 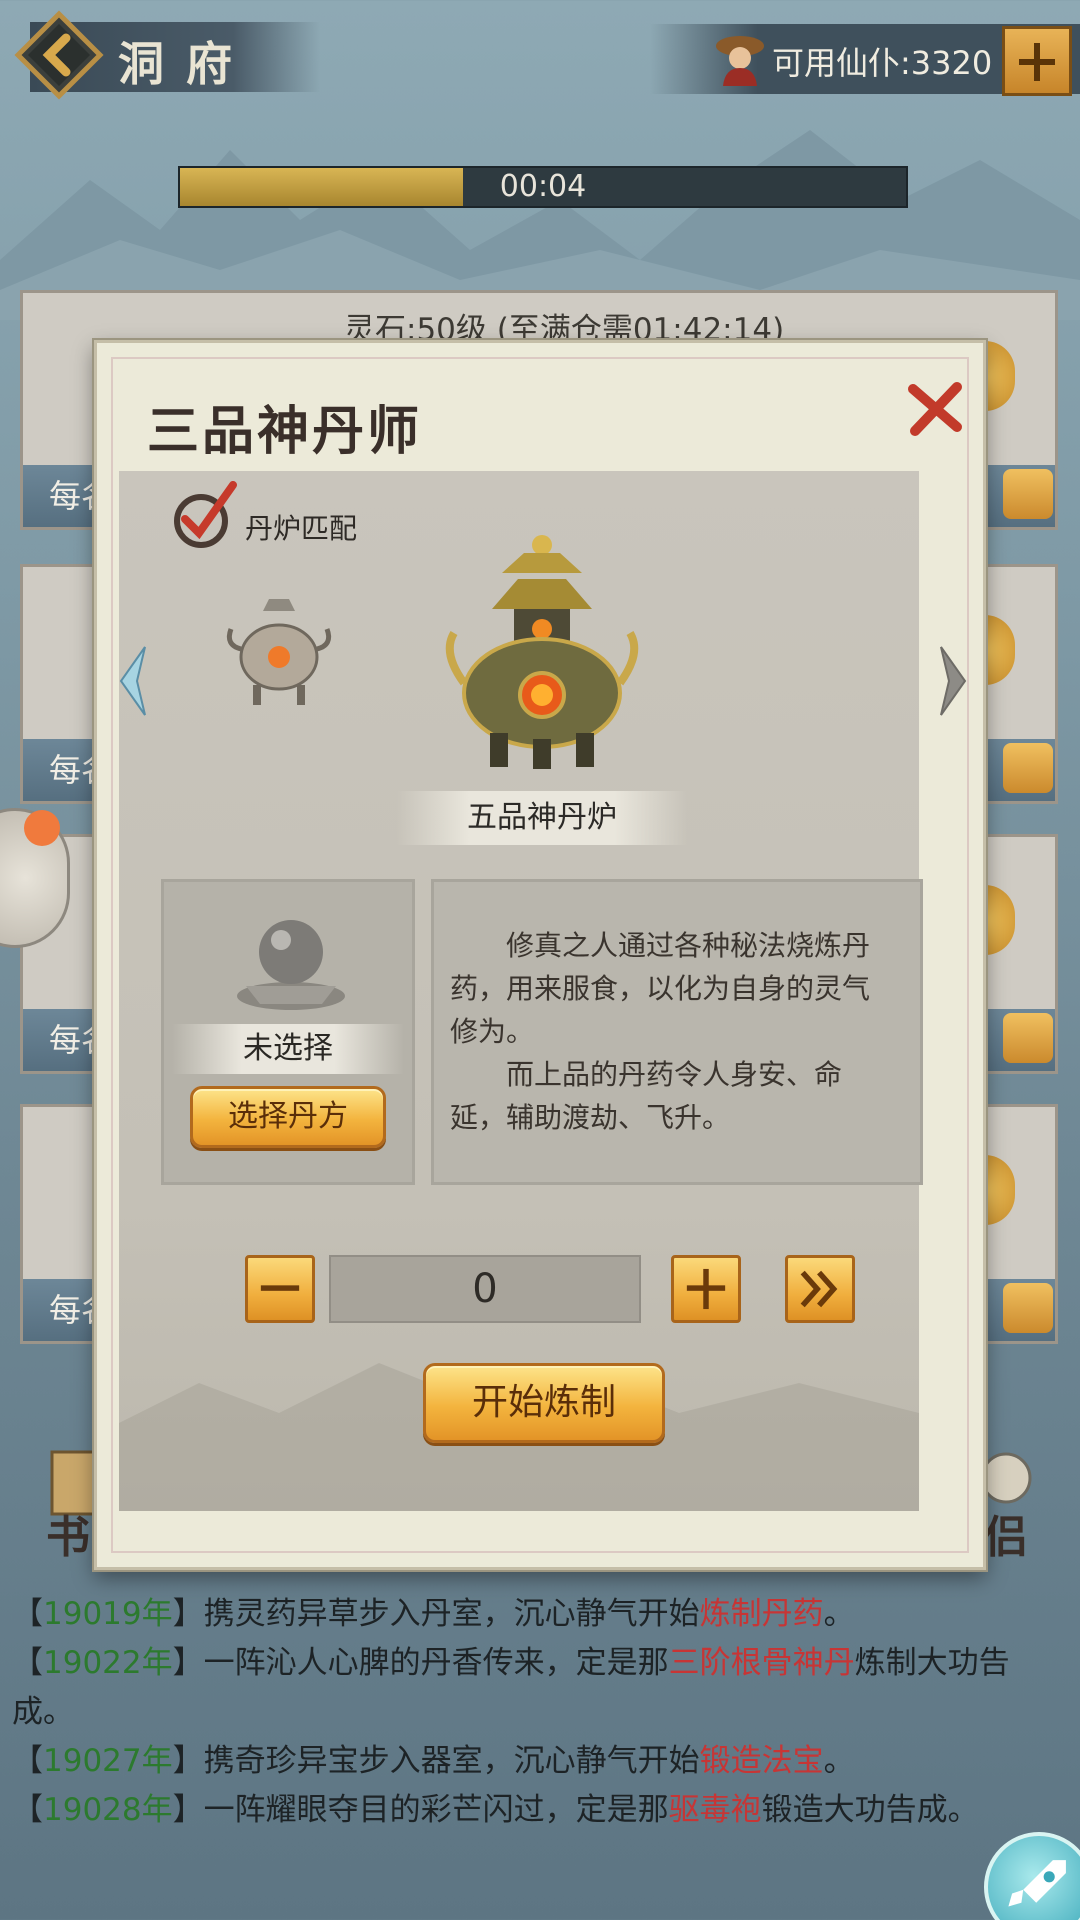 I want to click on add-servants-button, so click(x=1037, y=61).